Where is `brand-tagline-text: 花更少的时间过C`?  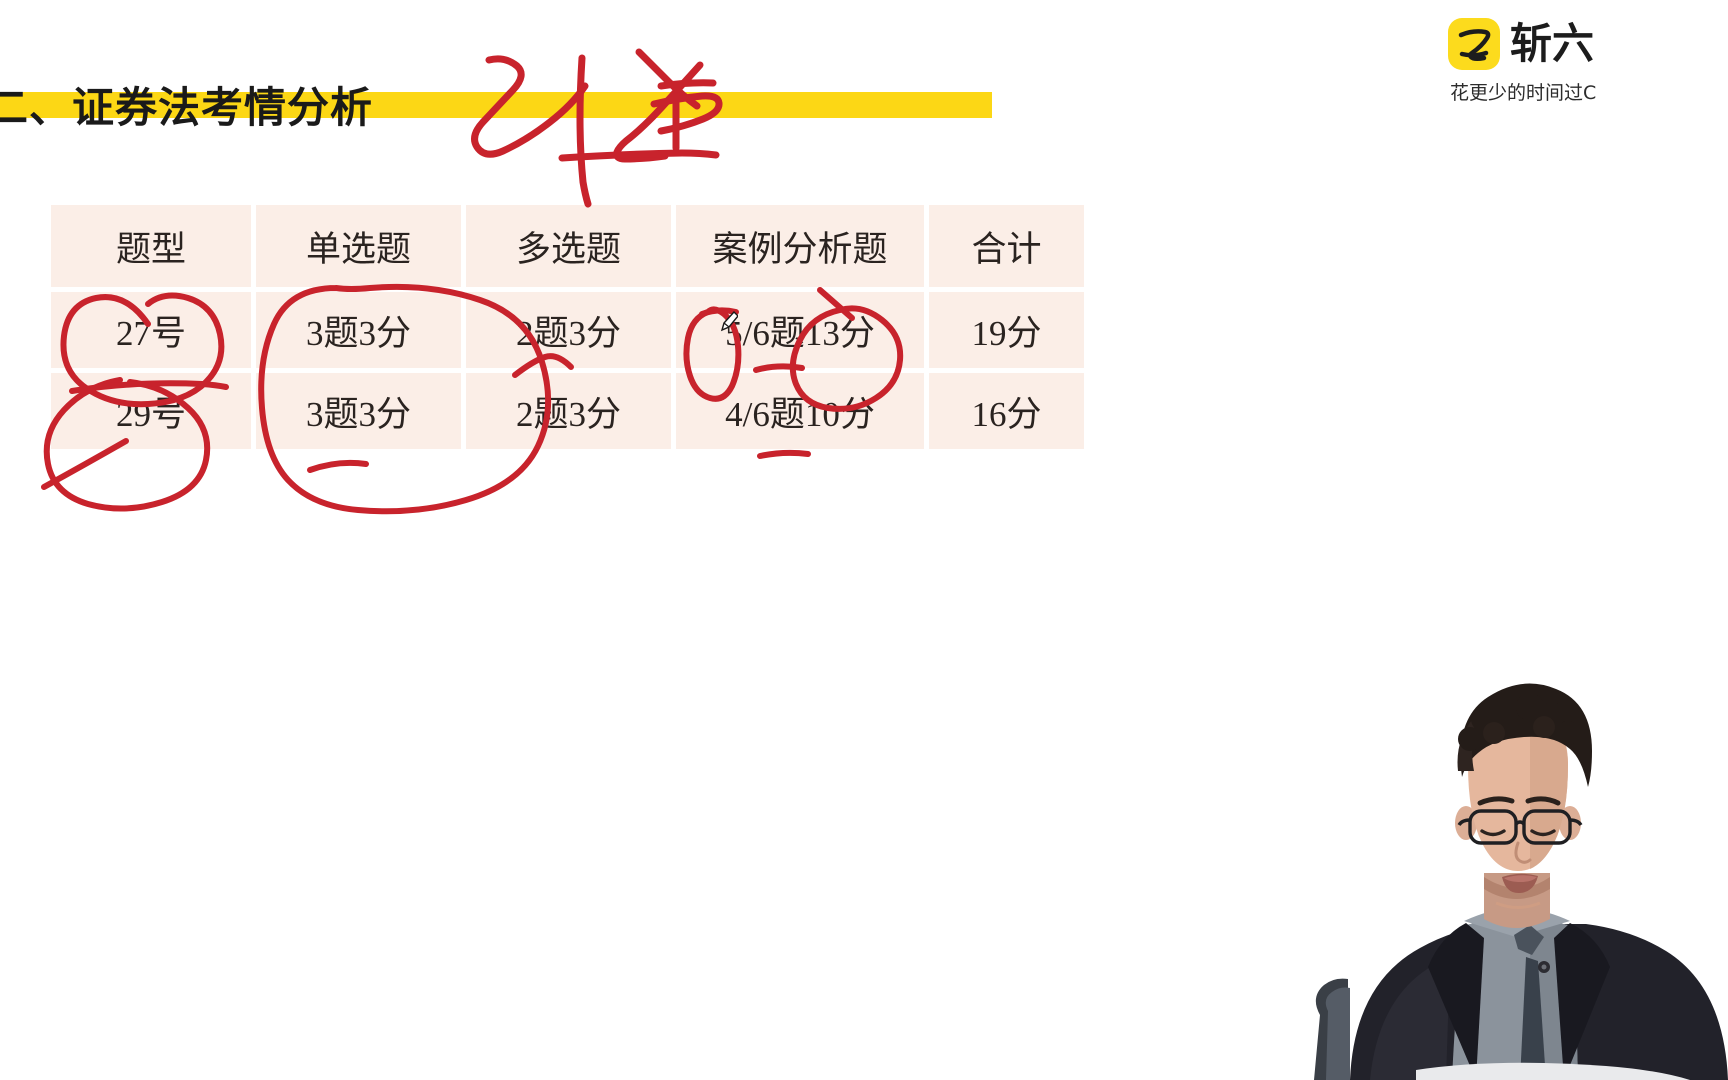
brand-tagline-text: 花更少的时间过C is located at coordinates (1523, 93).